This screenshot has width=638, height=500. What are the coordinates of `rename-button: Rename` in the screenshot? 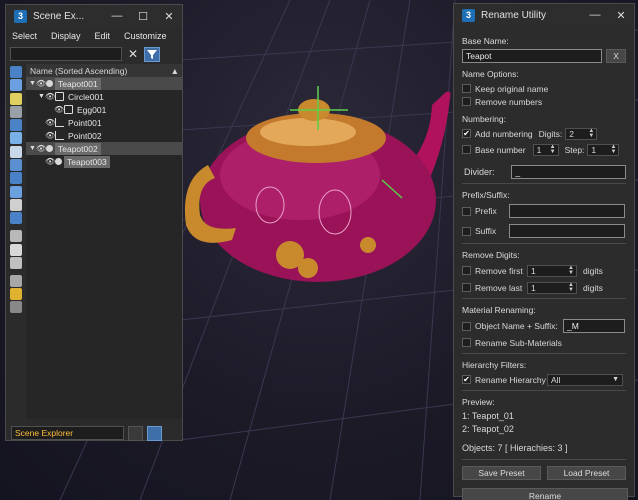 It's located at (545, 494).